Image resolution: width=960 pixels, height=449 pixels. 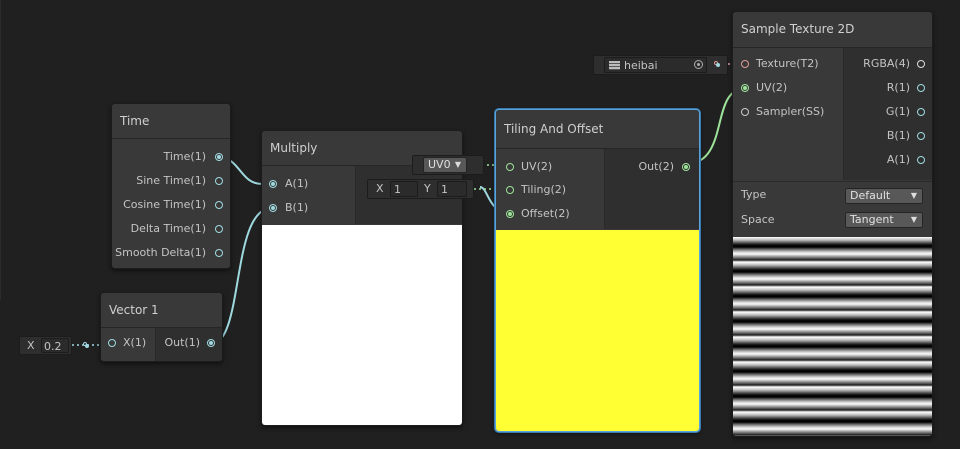 I want to click on offset-input: Offset(2), so click(x=545, y=214).